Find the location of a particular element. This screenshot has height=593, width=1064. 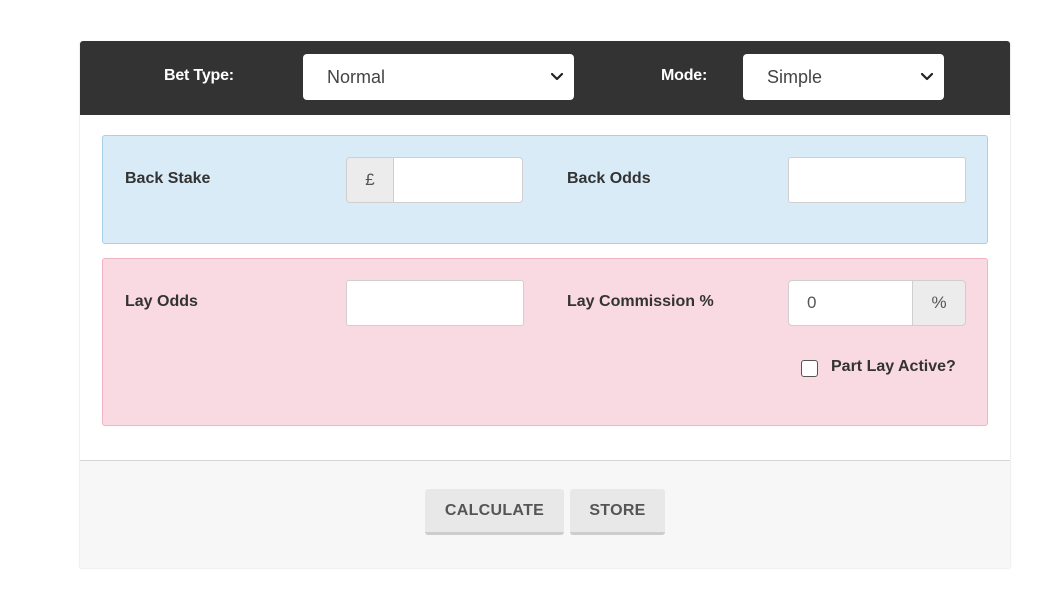

currency-addon: £ is located at coordinates (370, 180).